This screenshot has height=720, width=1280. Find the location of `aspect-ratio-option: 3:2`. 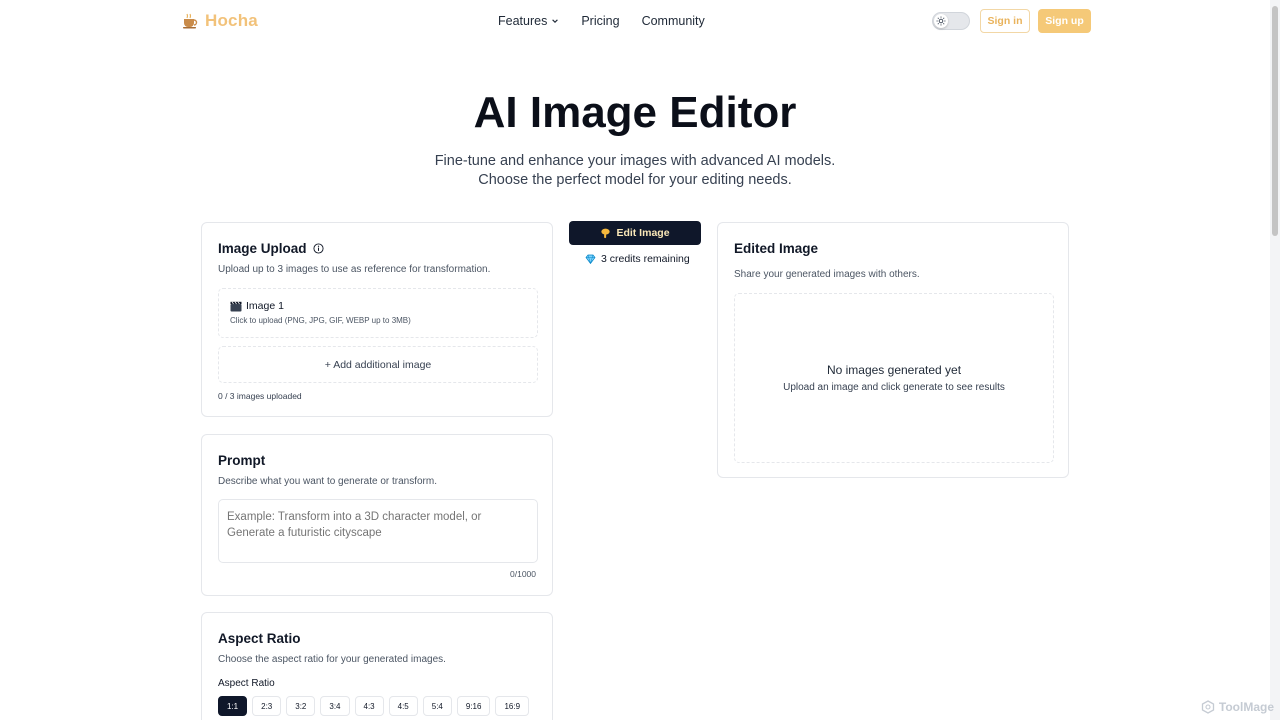

aspect-ratio-option: 3:2 is located at coordinates (301, 706).